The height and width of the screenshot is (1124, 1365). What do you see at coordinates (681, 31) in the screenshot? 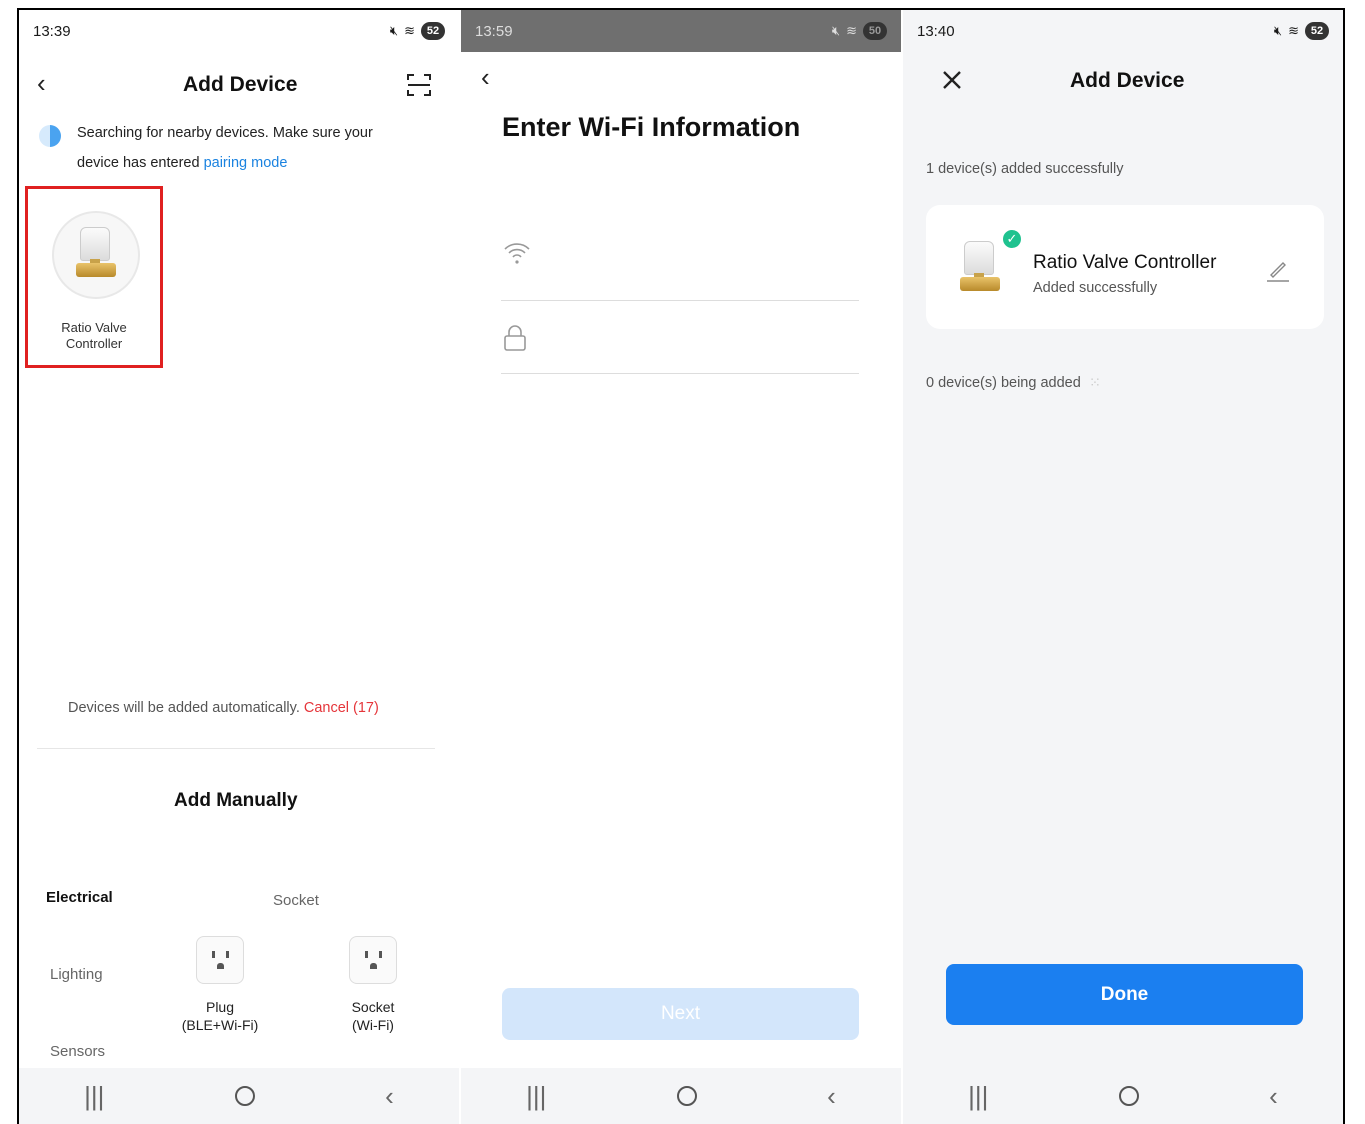
I see `status-bar: 13:59 🔇︎ ≋ 50` at bounding box center [681, 31].